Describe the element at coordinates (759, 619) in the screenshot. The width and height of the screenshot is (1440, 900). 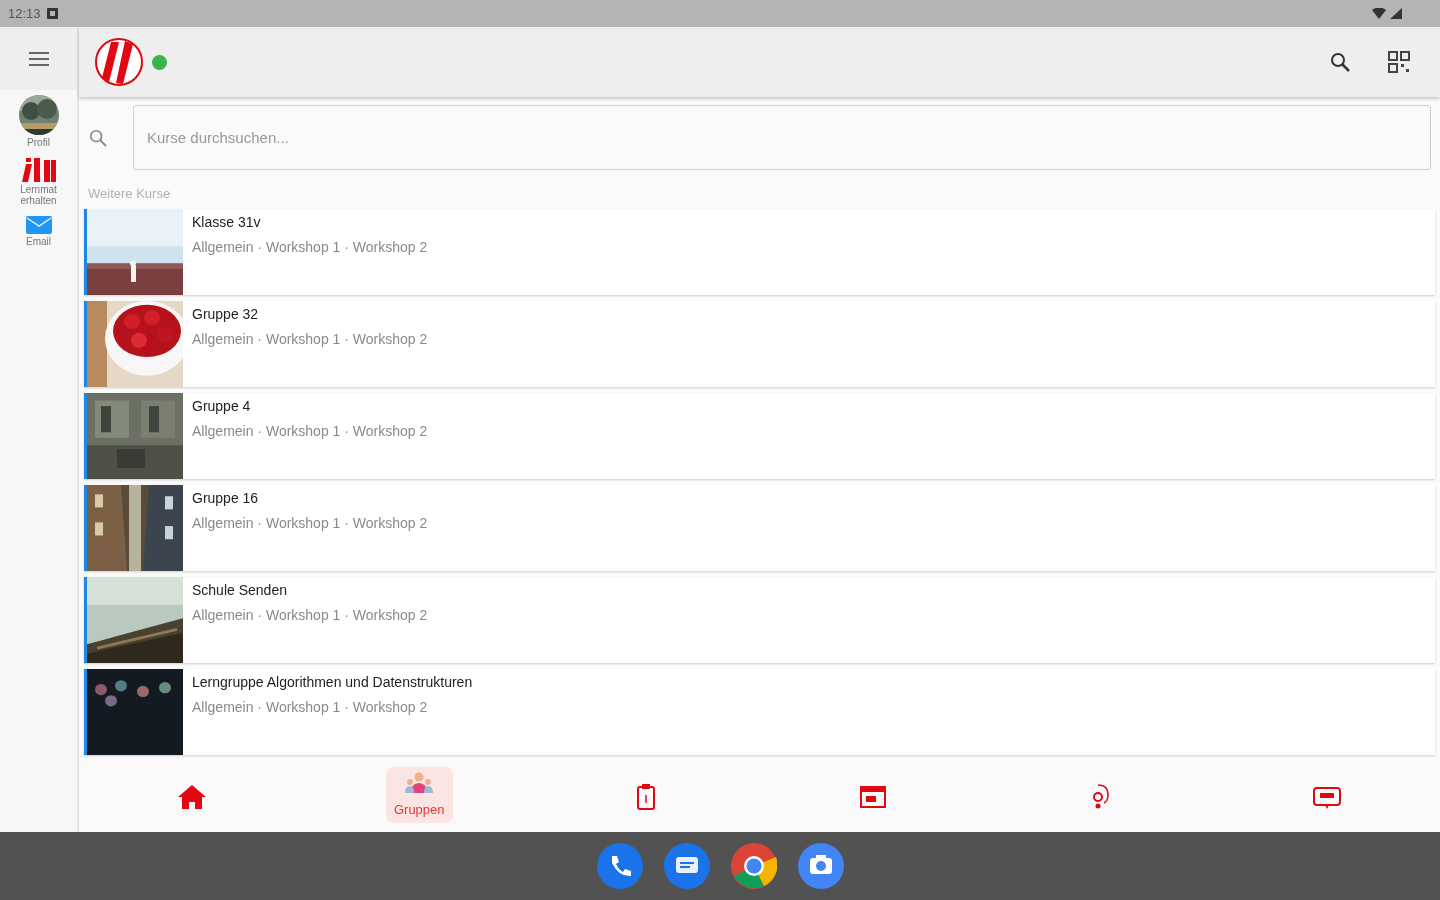
I see `course-card: Schule Senden Allgemein · Workshop 1 · Workshop 2` at that location.